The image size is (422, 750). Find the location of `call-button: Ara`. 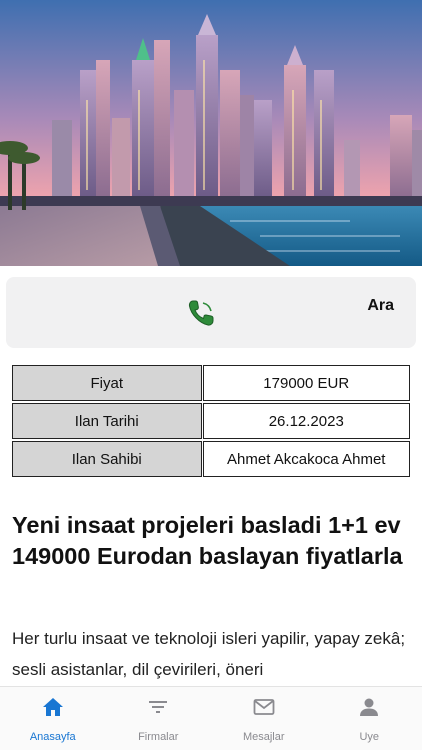

call-button: Ara is located at coordinates (211, 312).